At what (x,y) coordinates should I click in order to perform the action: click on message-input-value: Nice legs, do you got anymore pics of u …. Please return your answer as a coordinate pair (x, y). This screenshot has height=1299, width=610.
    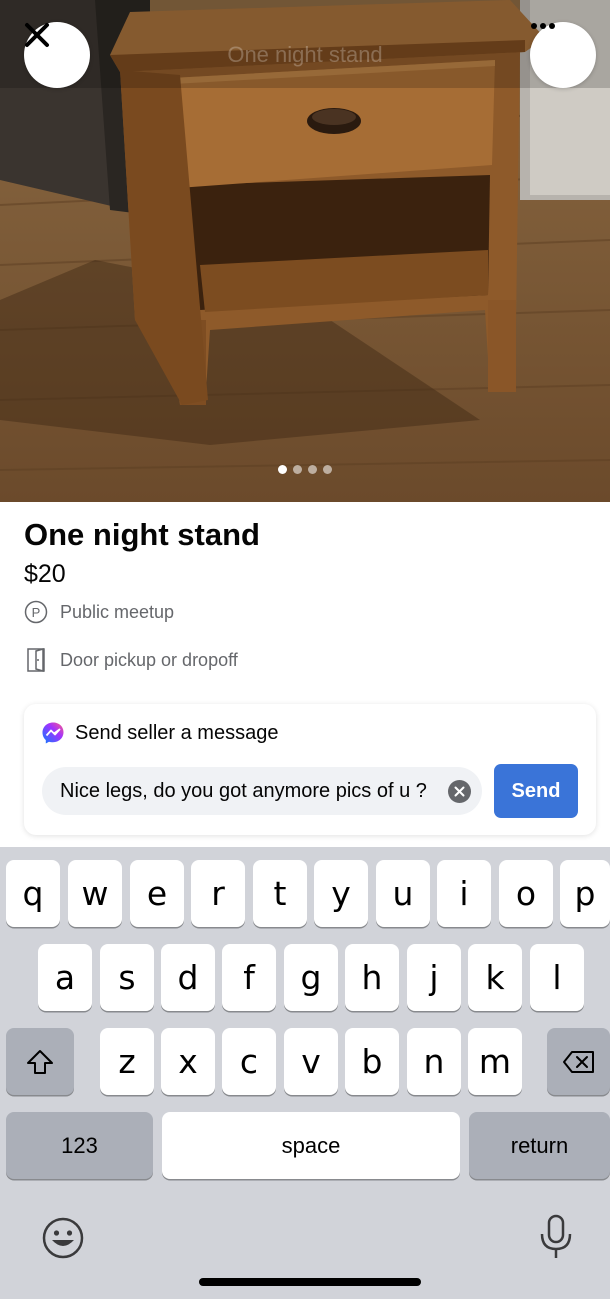
    Looking at the image, I should click on (243, 791).